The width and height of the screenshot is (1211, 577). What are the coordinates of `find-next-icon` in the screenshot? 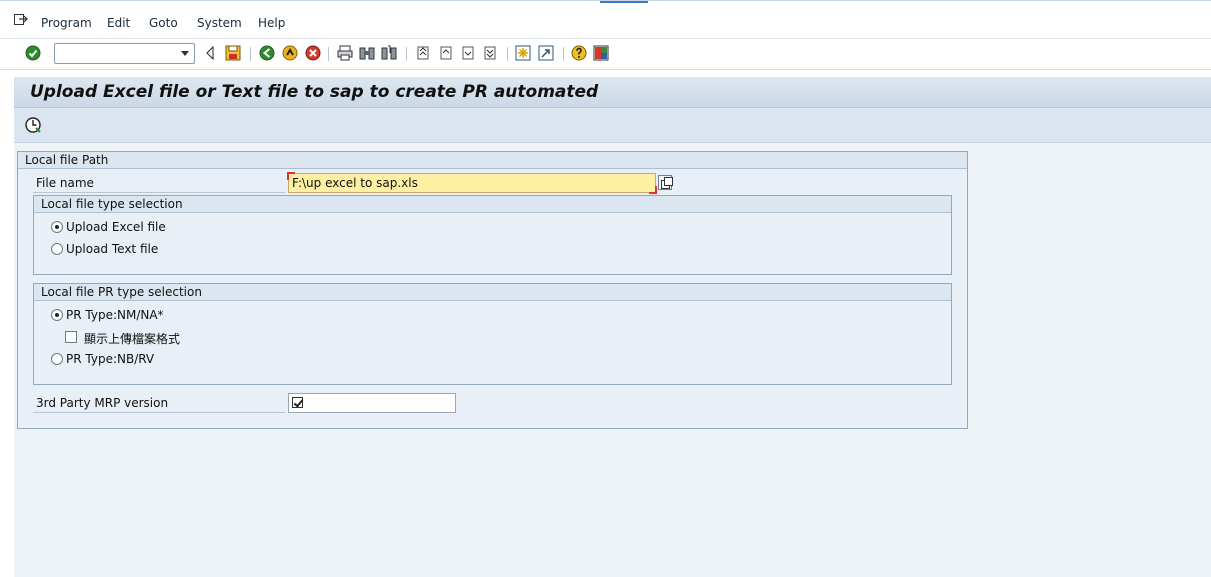 It's located at (389, 53).